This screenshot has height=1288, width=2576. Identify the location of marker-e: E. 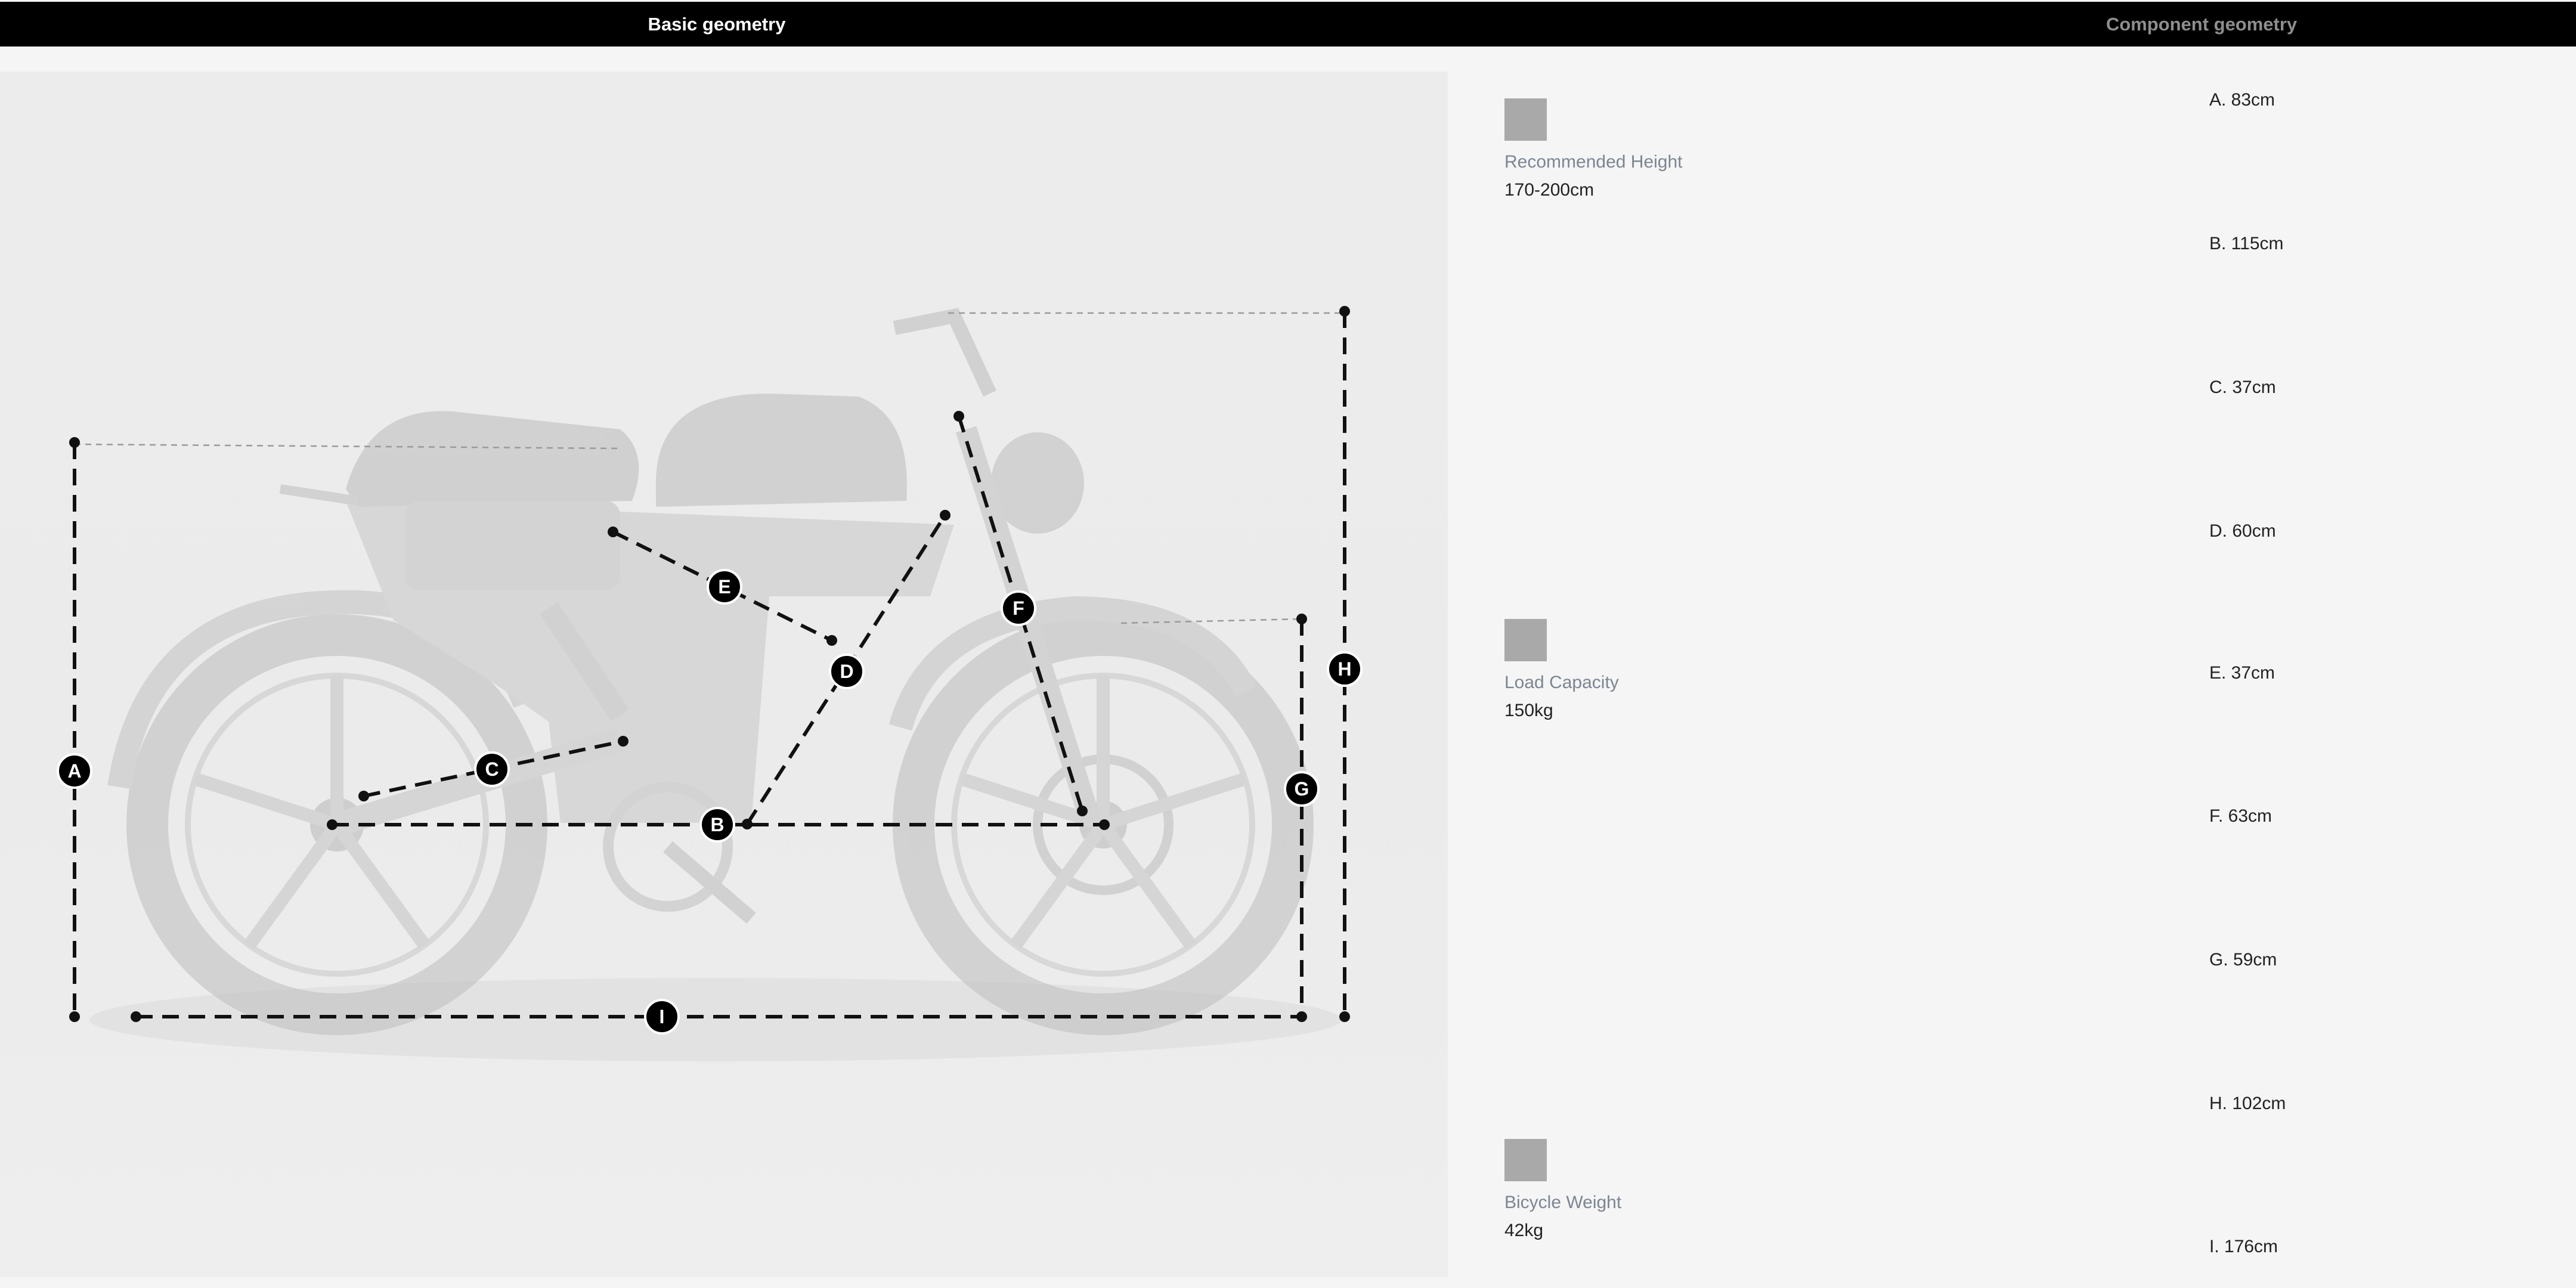
(724, 587).